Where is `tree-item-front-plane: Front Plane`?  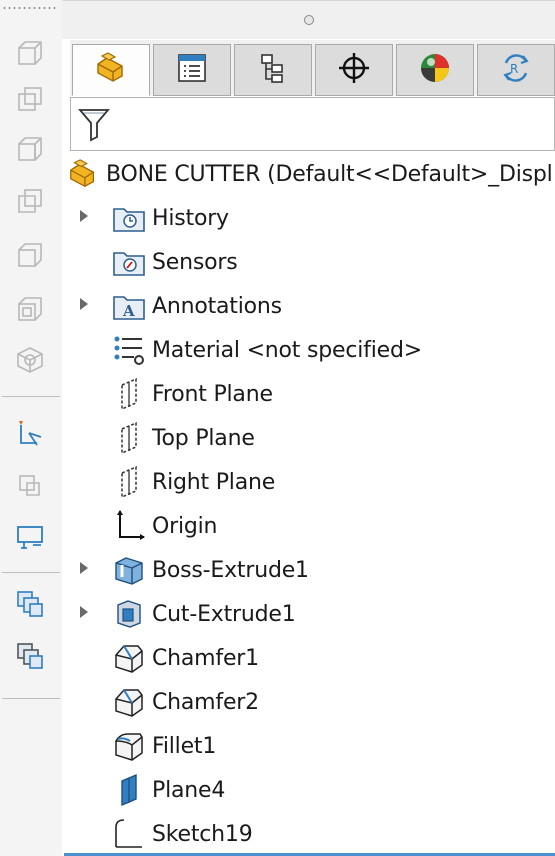
tree-item-front-plane: Front Plane is located at coordinates (192, 394).